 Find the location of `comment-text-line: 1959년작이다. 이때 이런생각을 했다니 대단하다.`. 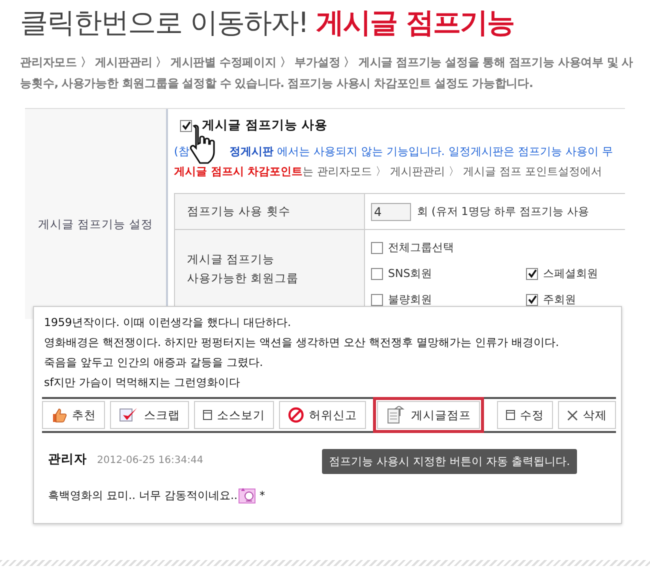

comment-text-line: 1959년작이다. 이때 이런생각을 했다니 대단하다. is located at coordinates (168, 323).